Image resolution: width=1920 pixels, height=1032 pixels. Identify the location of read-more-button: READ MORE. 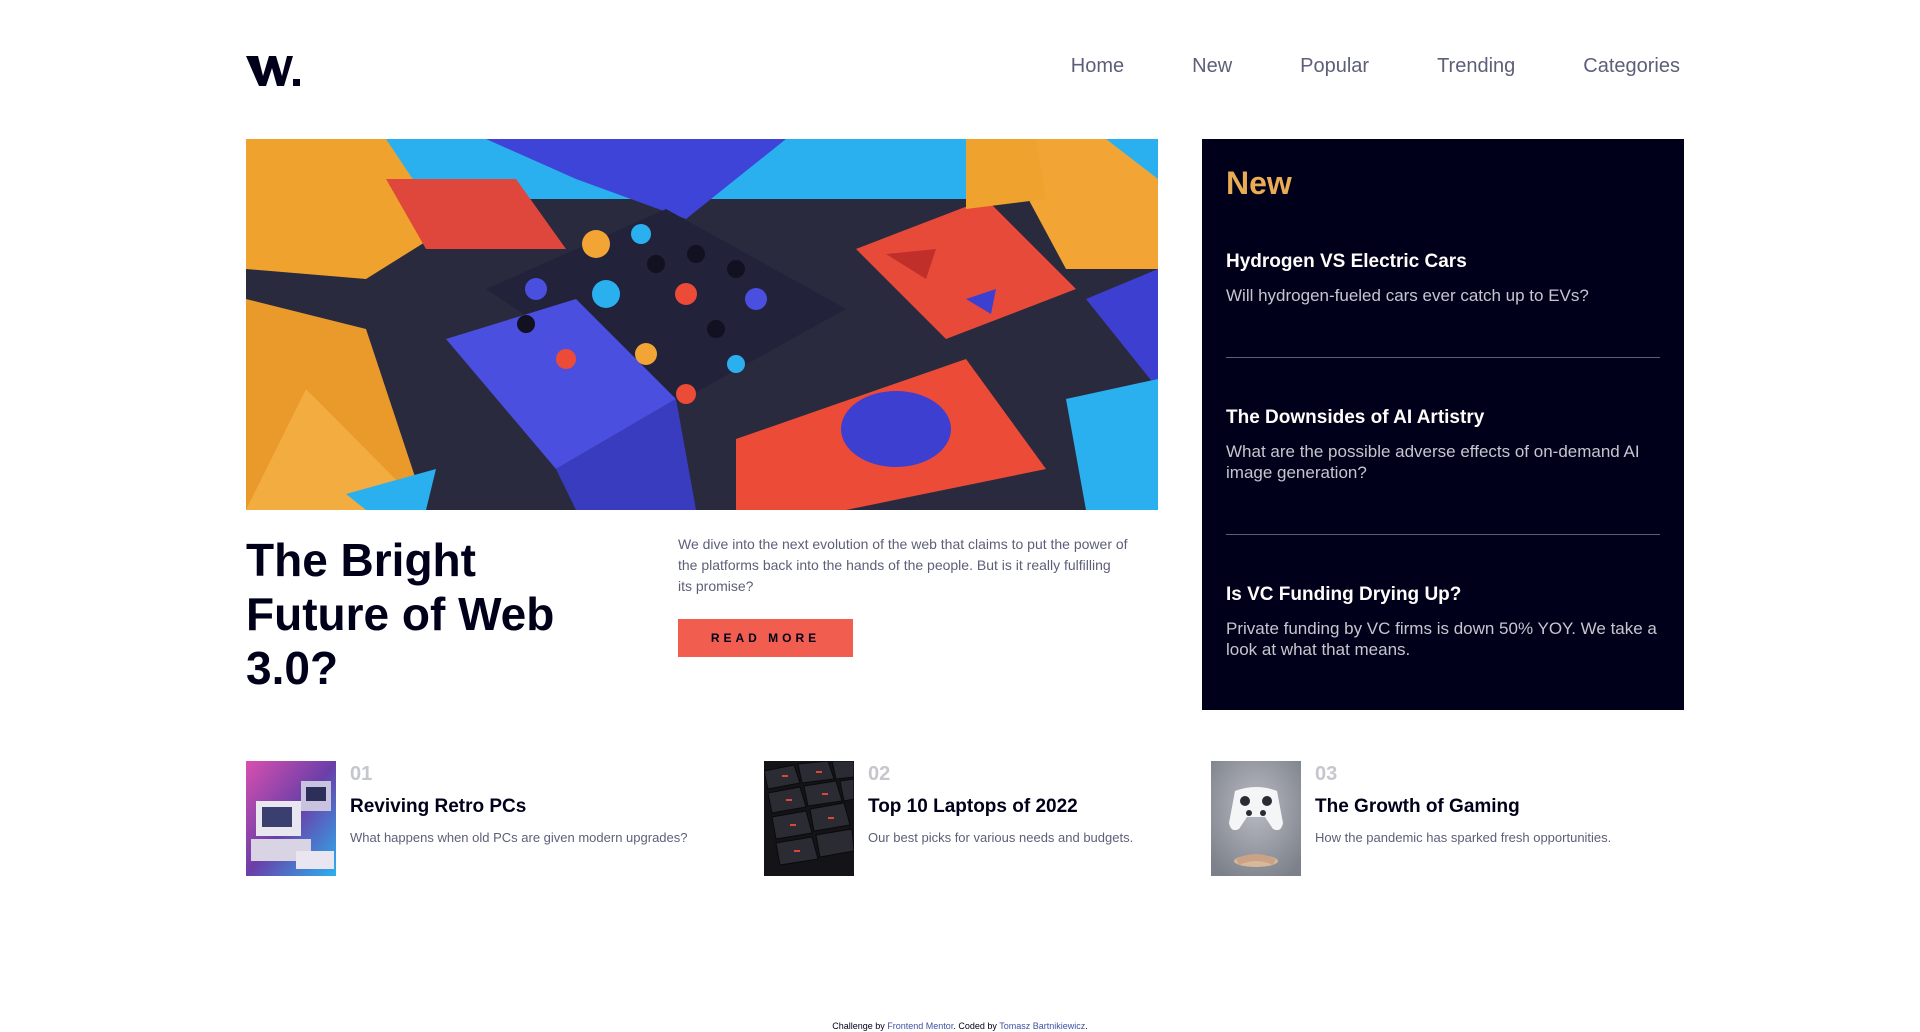
(765, 638).